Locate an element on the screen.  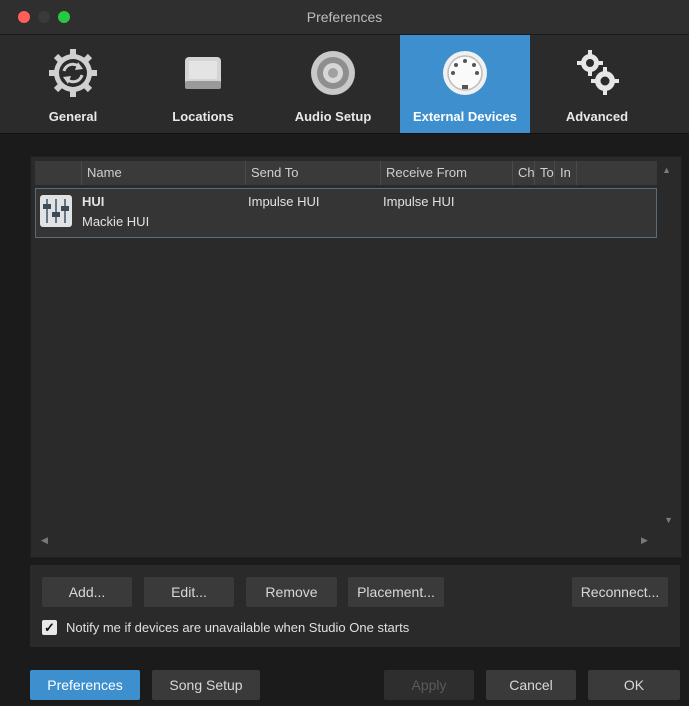
device-send-to: Impulse HUI is located at coordinates (284, 201).